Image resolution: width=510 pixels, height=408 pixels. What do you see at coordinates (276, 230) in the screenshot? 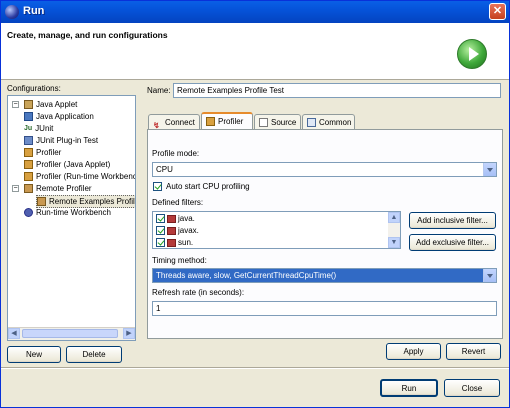
I see `defined-filters-list: java. javax. sun. ▲ ▼` at bounding box center [276, 230].